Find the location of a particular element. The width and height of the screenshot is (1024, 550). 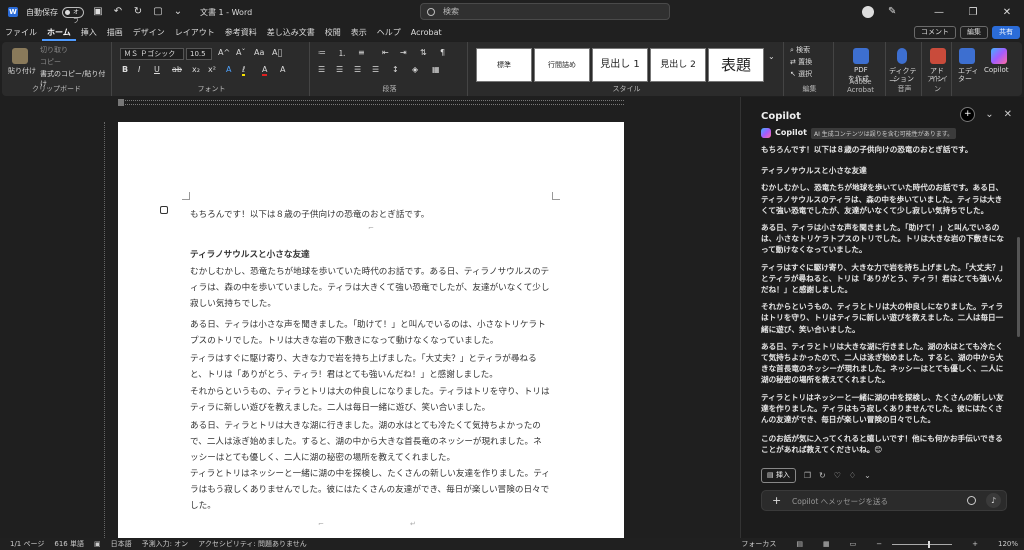

multilevel-icon: ≡ is located at coordinates (361, 52).